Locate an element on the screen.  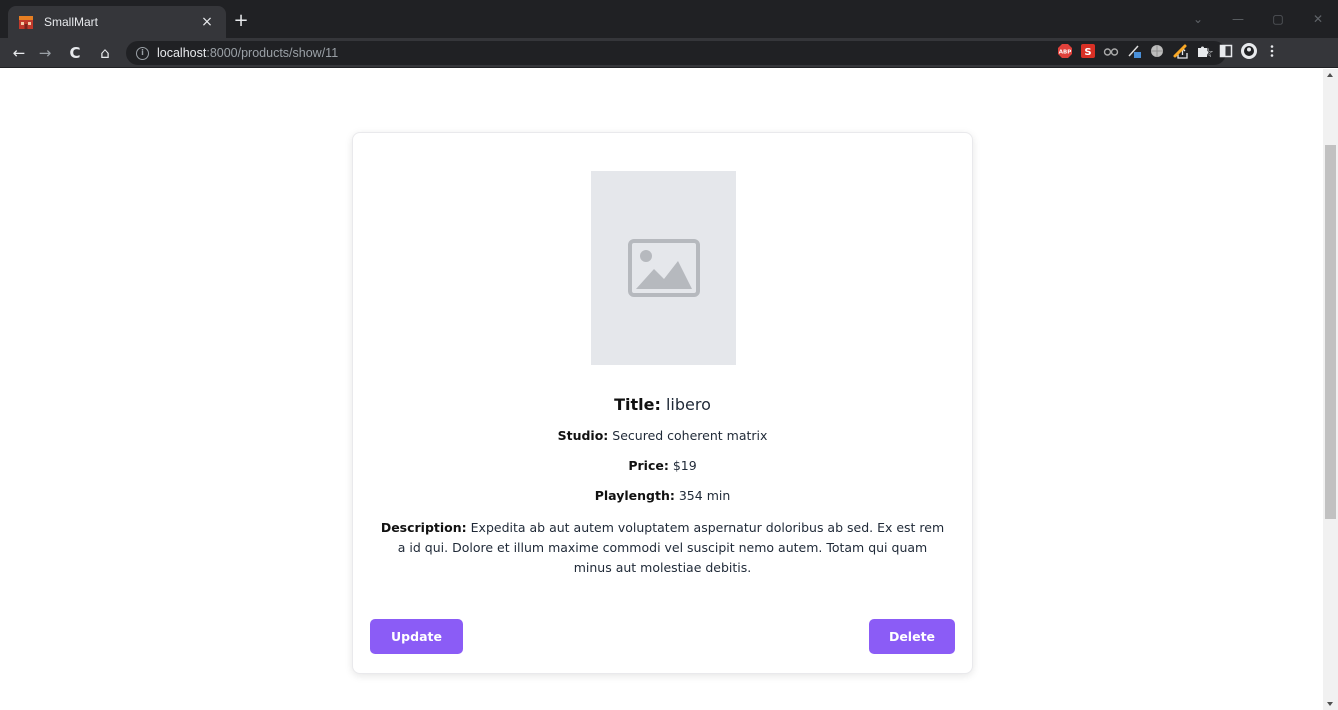
tab-search-icon: ⌄ is located at coordinates (1198, 19).